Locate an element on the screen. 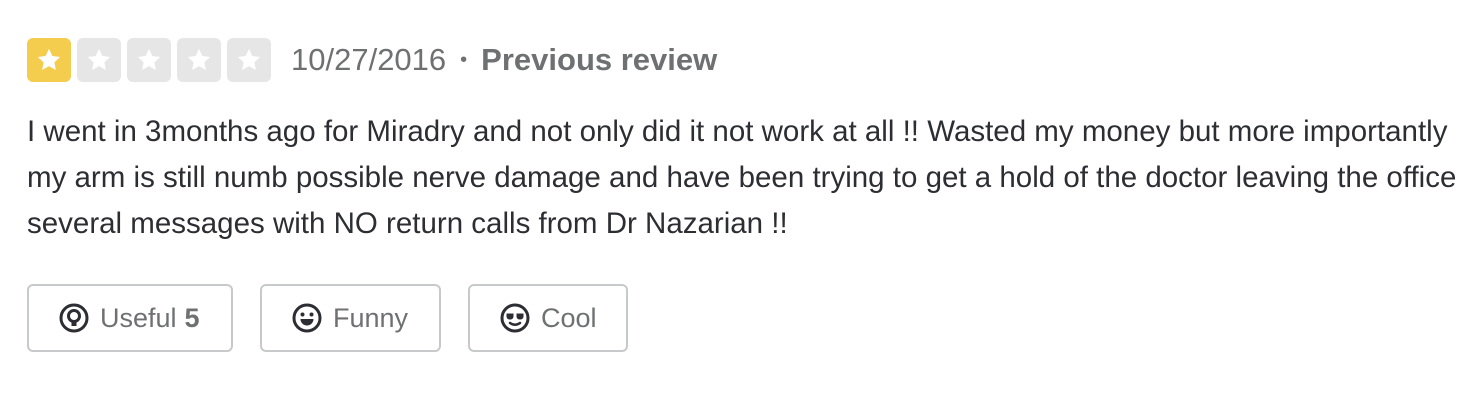  useful-label: Useful is located at coordinates (138, 317).